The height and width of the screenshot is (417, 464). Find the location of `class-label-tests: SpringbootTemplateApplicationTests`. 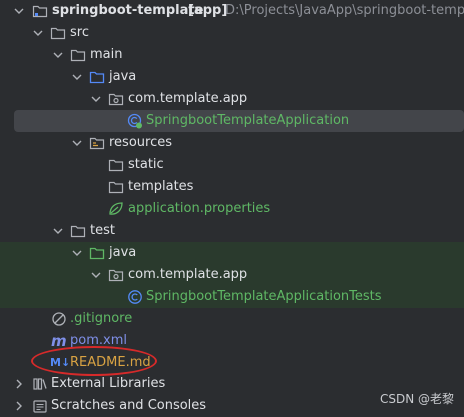

class-label-tests: SpringbootTemplateApplicationTests is located at coordinates (264, 296).